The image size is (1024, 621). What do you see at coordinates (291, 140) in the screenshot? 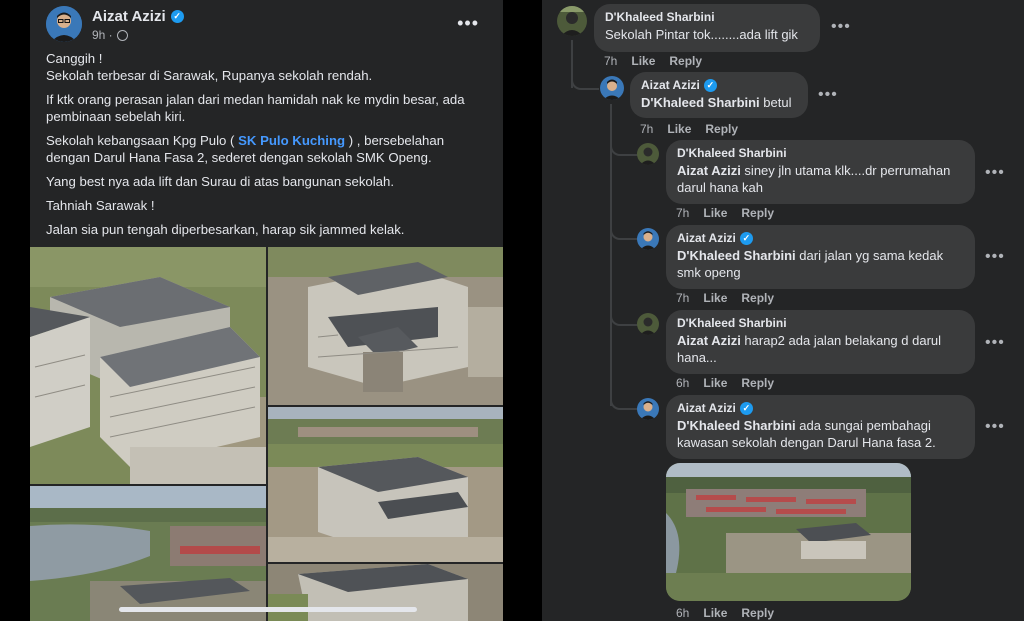
I see `school-page-link: SK Pulo Kuching` at bounding box center [291, 140].